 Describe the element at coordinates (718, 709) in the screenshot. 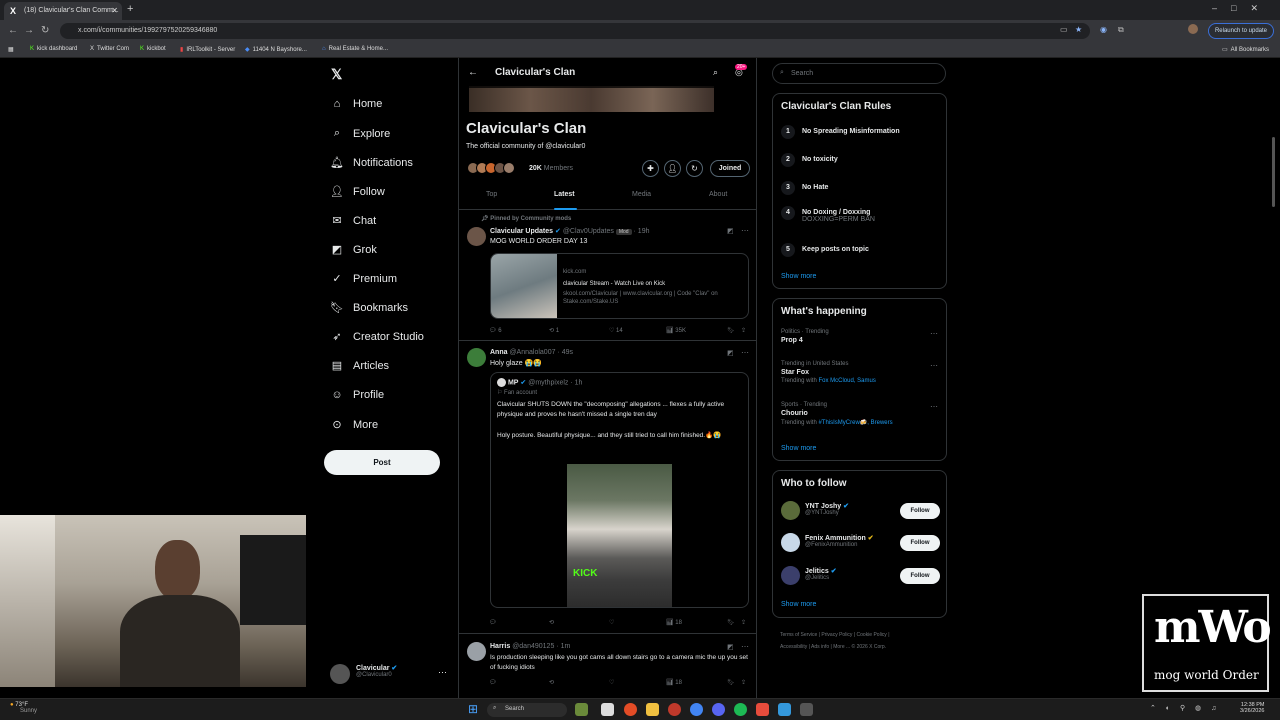

I see `discord-icon` at that location.